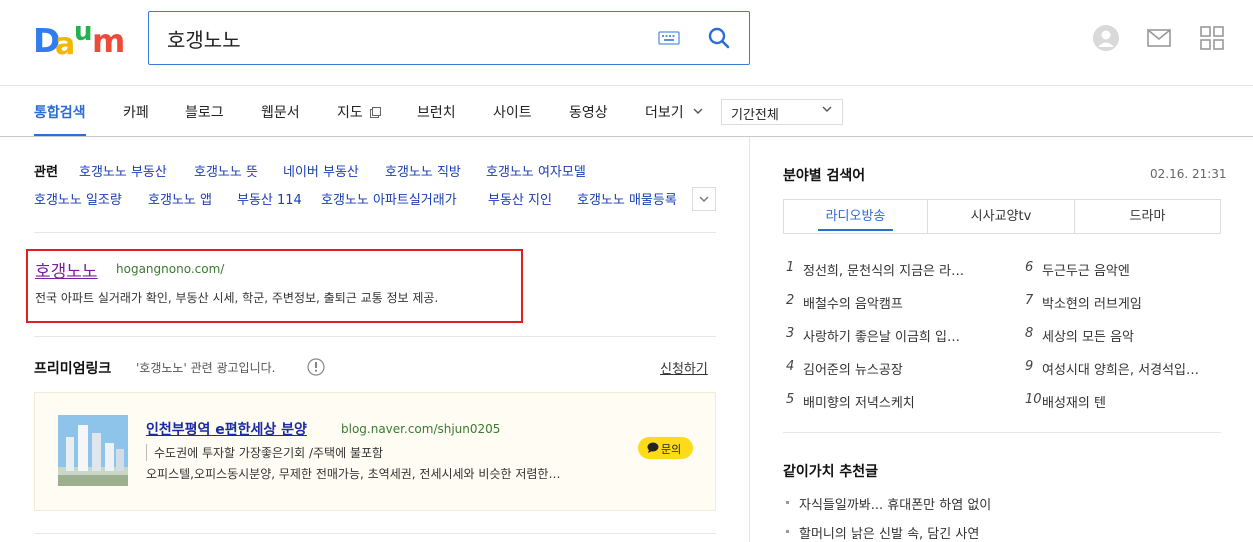 This screenshot has height=542, width=1253. What do you see at coordinates (420, 429) in the screenshot?
I see `ad-url: blog.naver.com/shjun0205` at bounding box center [420, 429].